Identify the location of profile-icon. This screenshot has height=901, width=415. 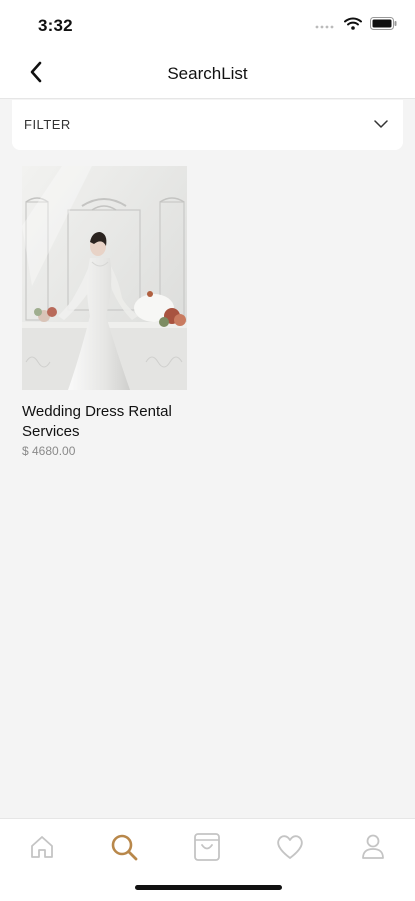
(373, 849).